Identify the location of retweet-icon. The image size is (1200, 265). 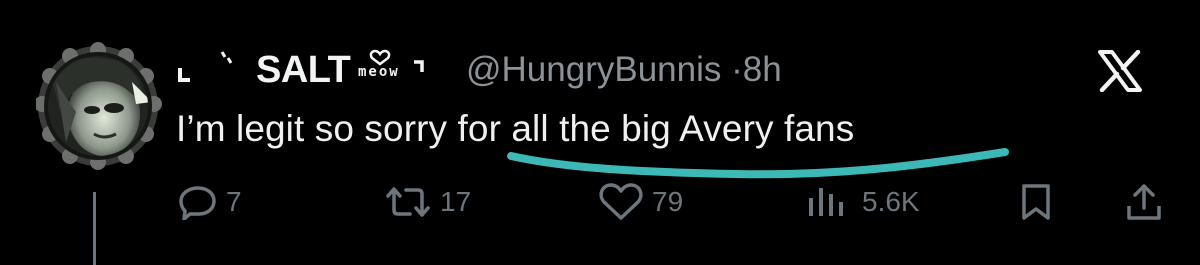
(408, 202).